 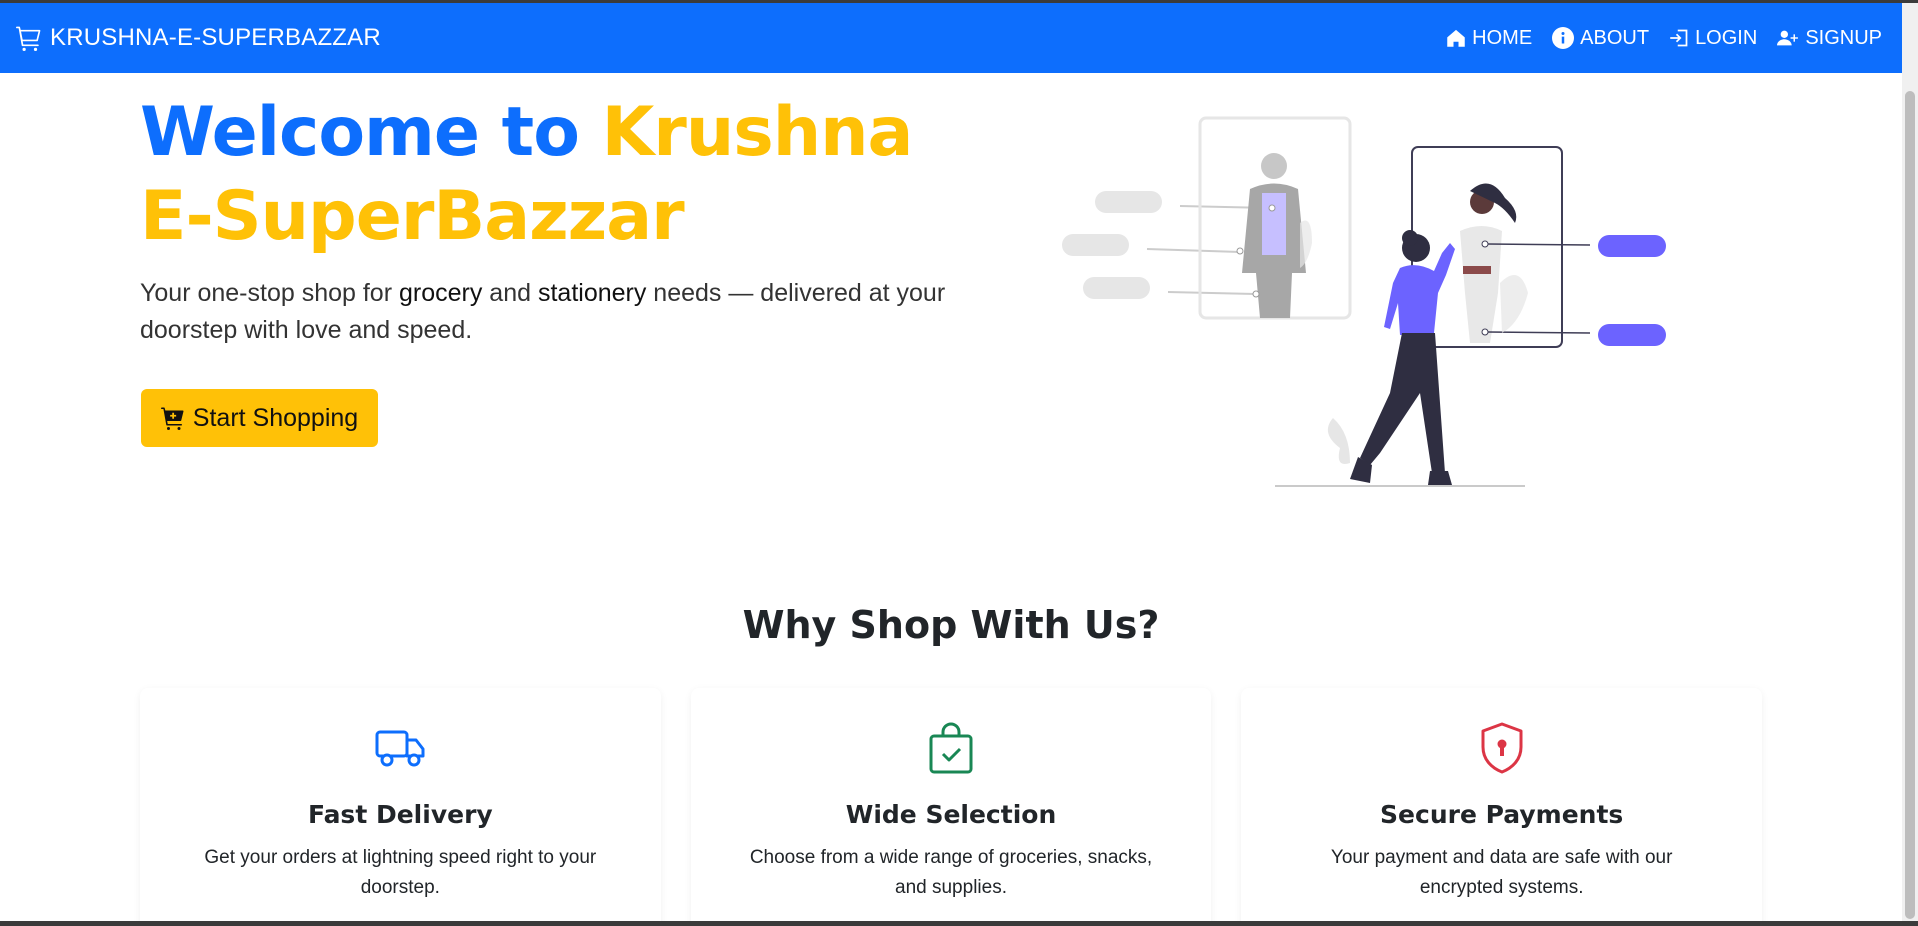 What do you see at coordinates (172, 418) in the screenshot?
I see `cart-plus-icon` at bounding box center [172, 418].